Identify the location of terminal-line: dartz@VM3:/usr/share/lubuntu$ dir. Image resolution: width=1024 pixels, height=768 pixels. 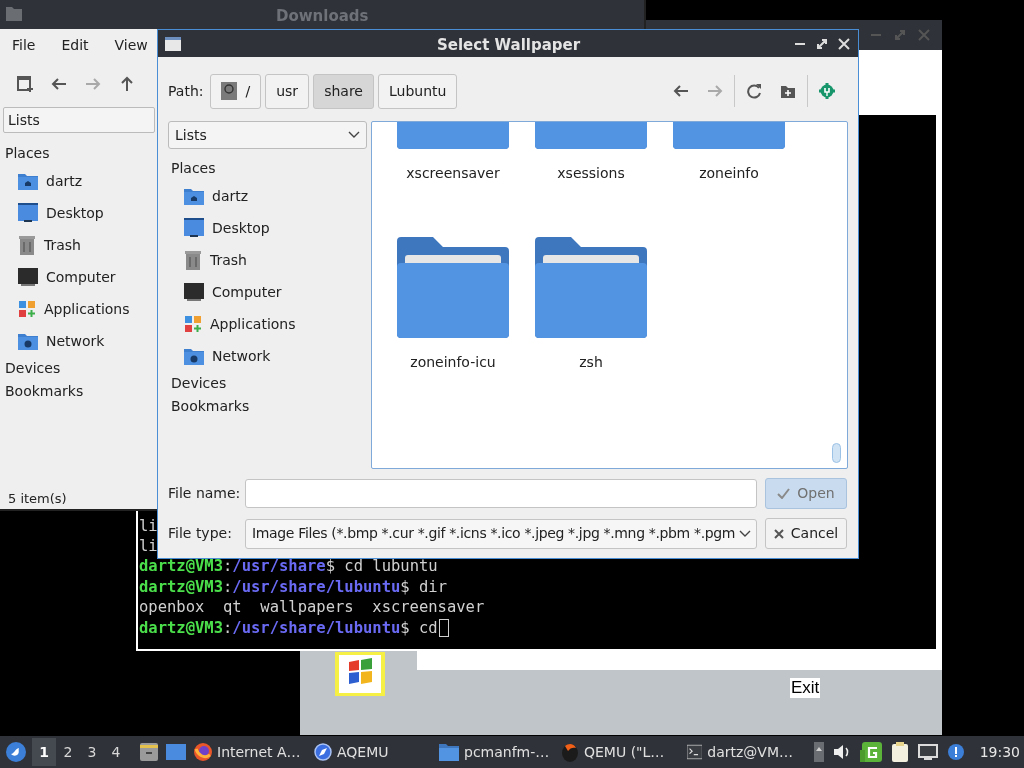
(293, 587).